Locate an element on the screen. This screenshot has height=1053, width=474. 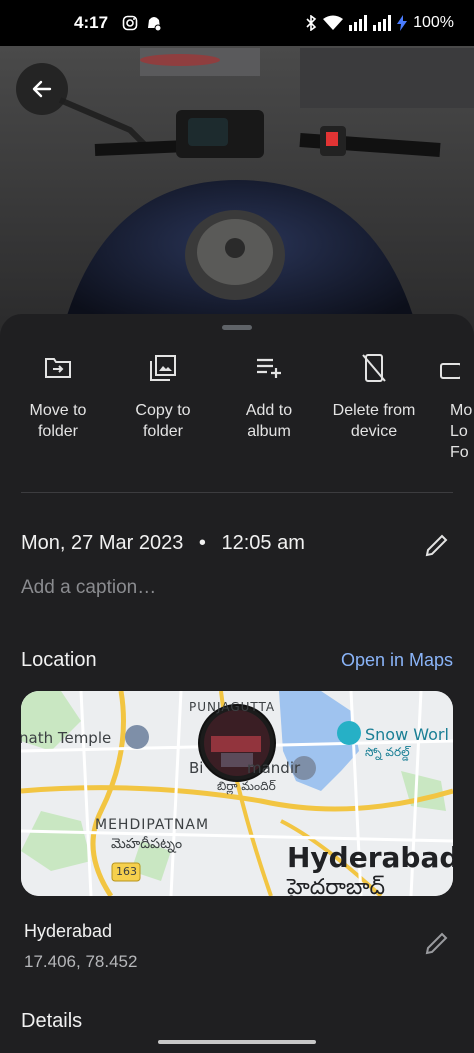
divider is located at coordinates (237, 492).